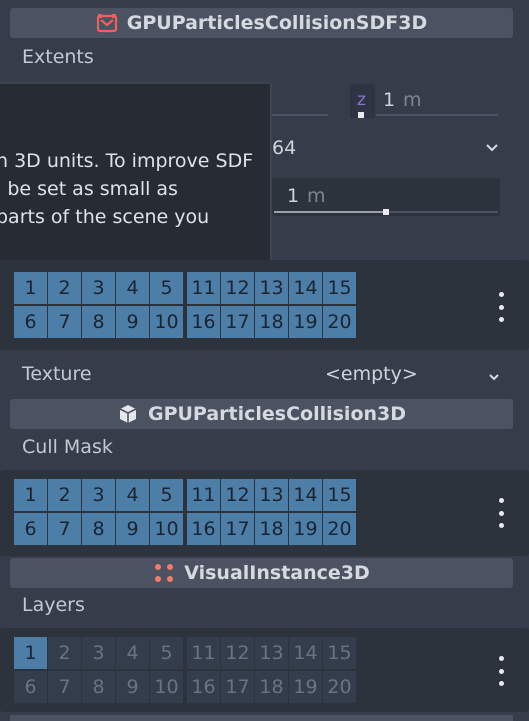 The height and width of the screenshot is (721, 529). I want to click on extents-label: Extents, so click(58, 57).